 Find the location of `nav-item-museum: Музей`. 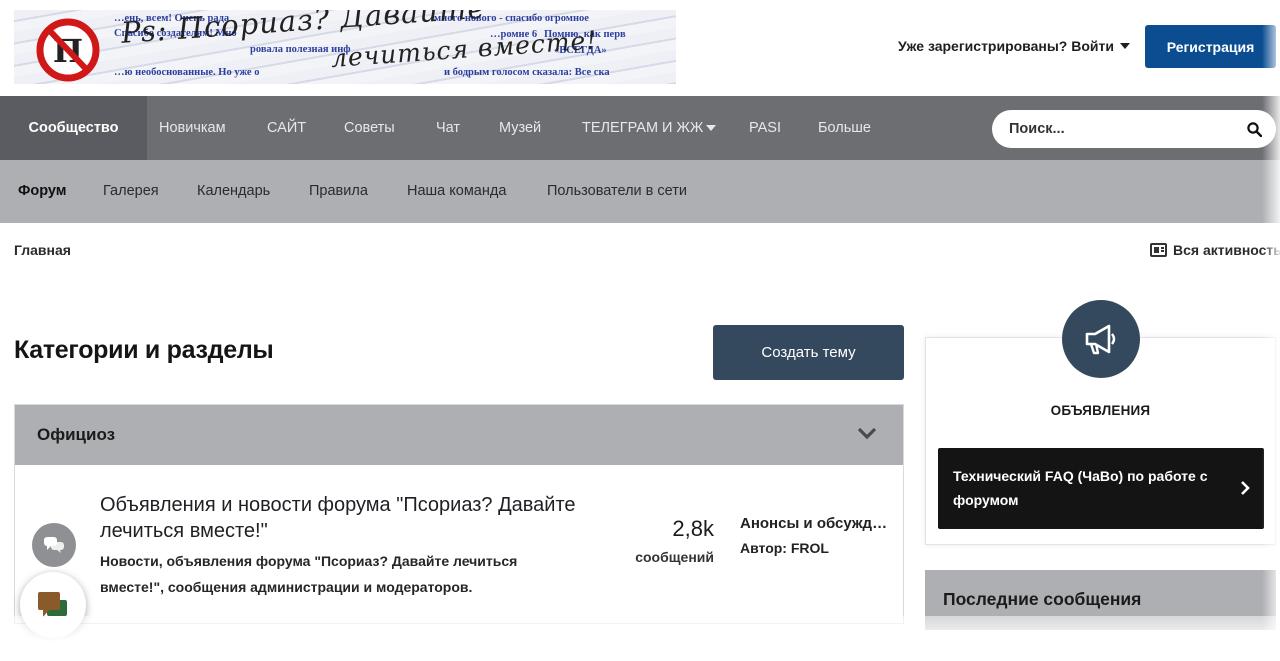

nav-item-museum: Музей is located at coordinates (520, 128).